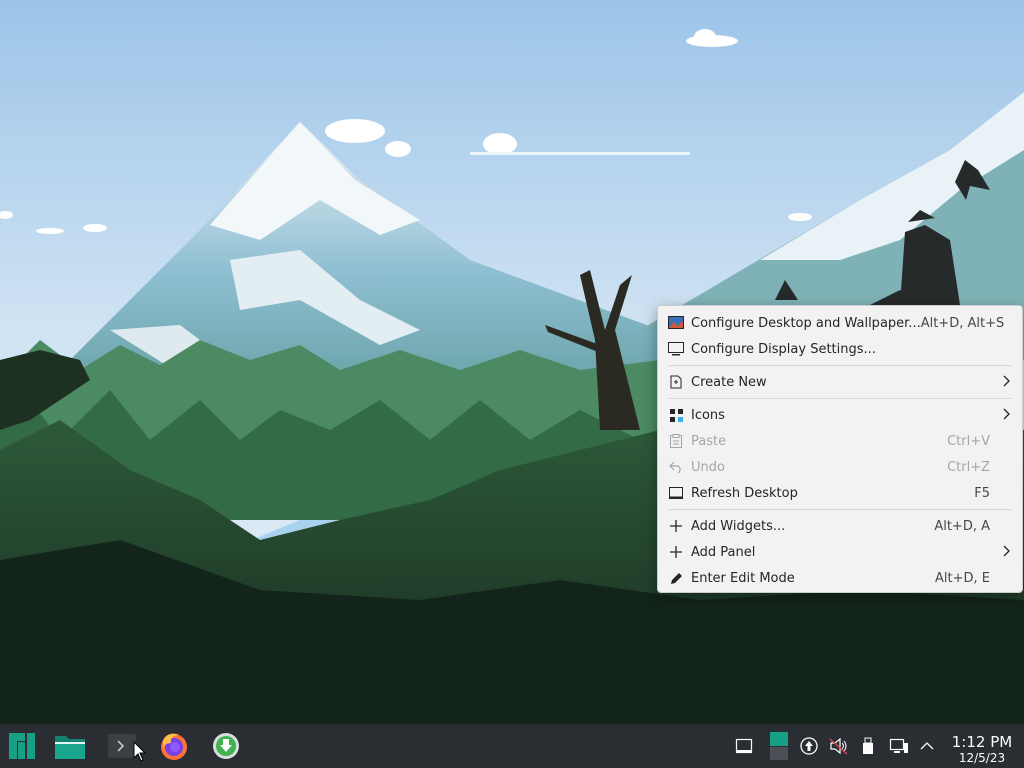 The width and height of the screenshot is (1024, 768). What do you see at coordinates (840, 552) in the screenshot?
I see `menu-item-add-panel: Add Panel` at bounding box center [840, 552].